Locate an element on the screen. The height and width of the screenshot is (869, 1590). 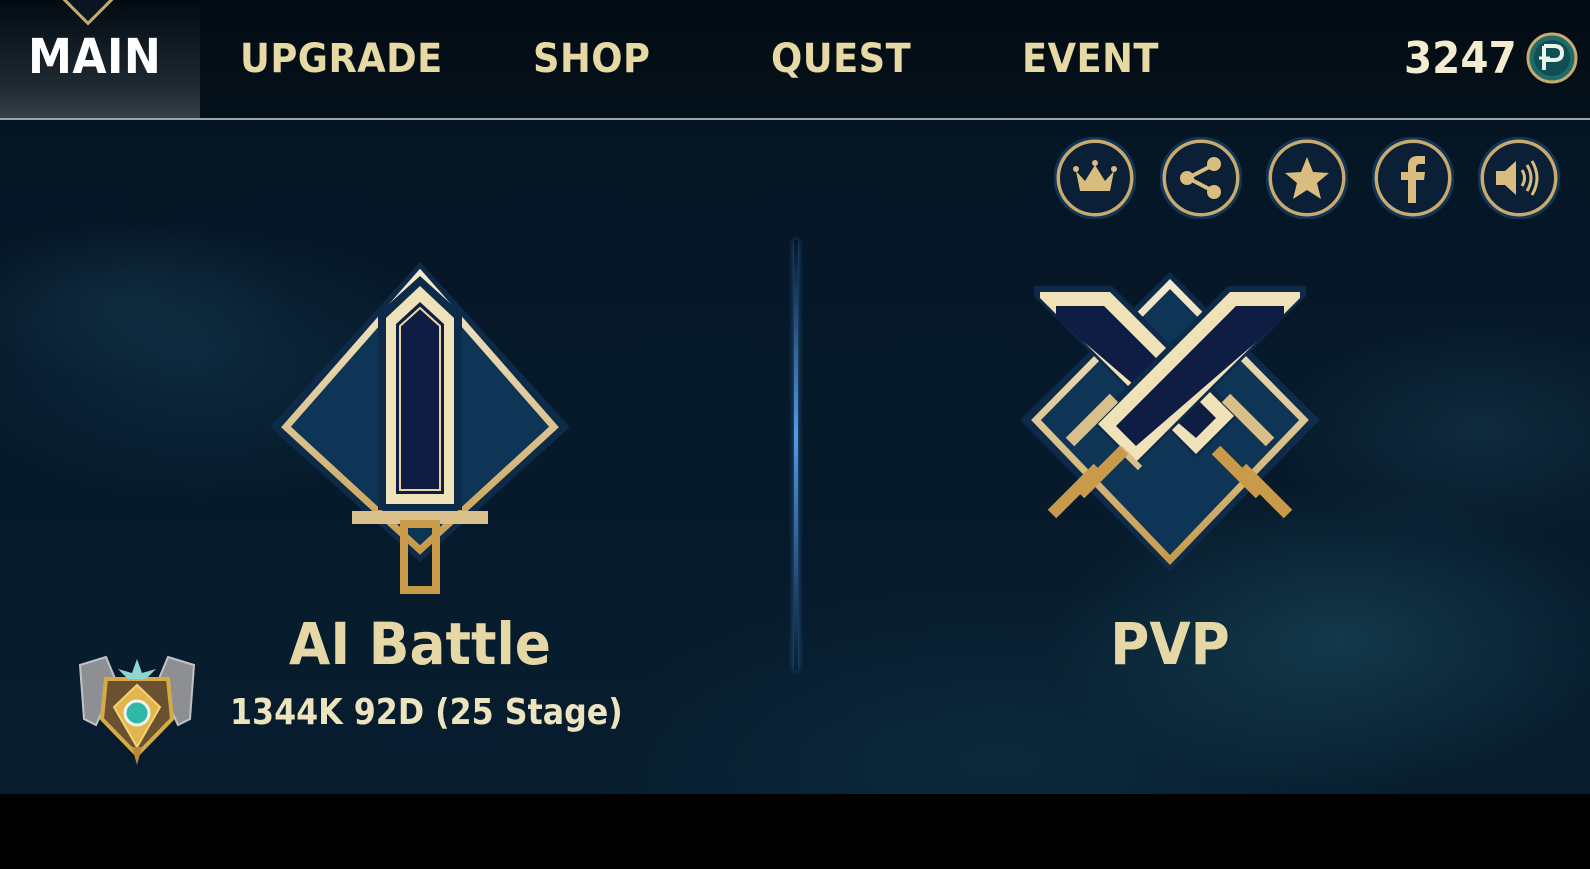
mode-divider is located at coordinates (796, 455).